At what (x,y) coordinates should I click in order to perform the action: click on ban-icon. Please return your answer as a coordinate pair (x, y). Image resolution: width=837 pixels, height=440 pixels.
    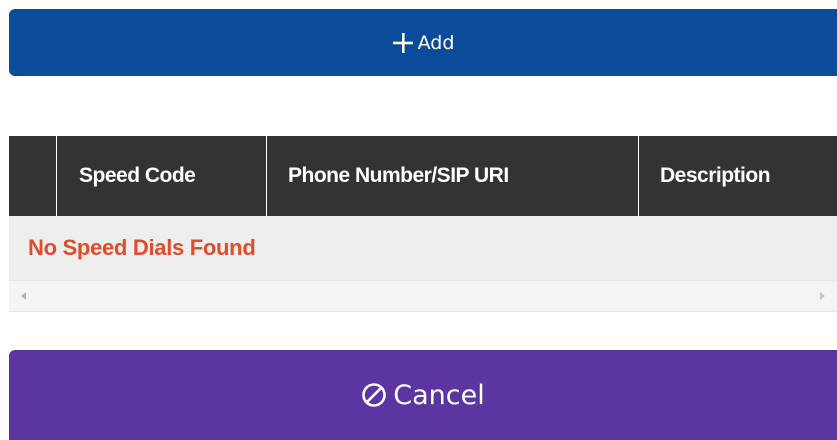
    Looking at the image, I should click on (374, 395).